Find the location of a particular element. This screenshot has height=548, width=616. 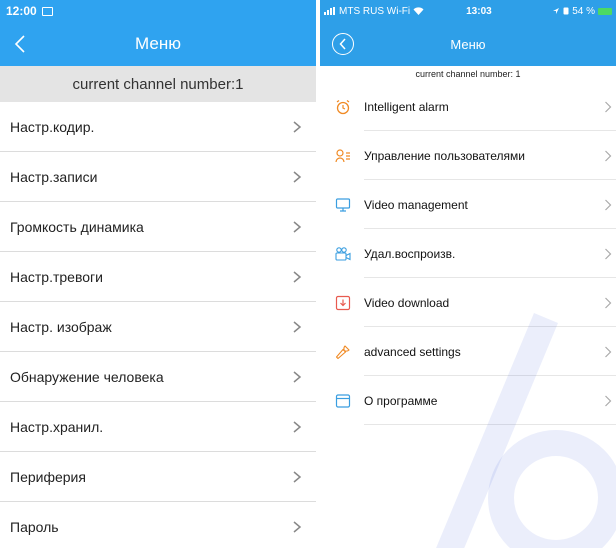

status-time: 13:03 is located at coordinates (479, 11).